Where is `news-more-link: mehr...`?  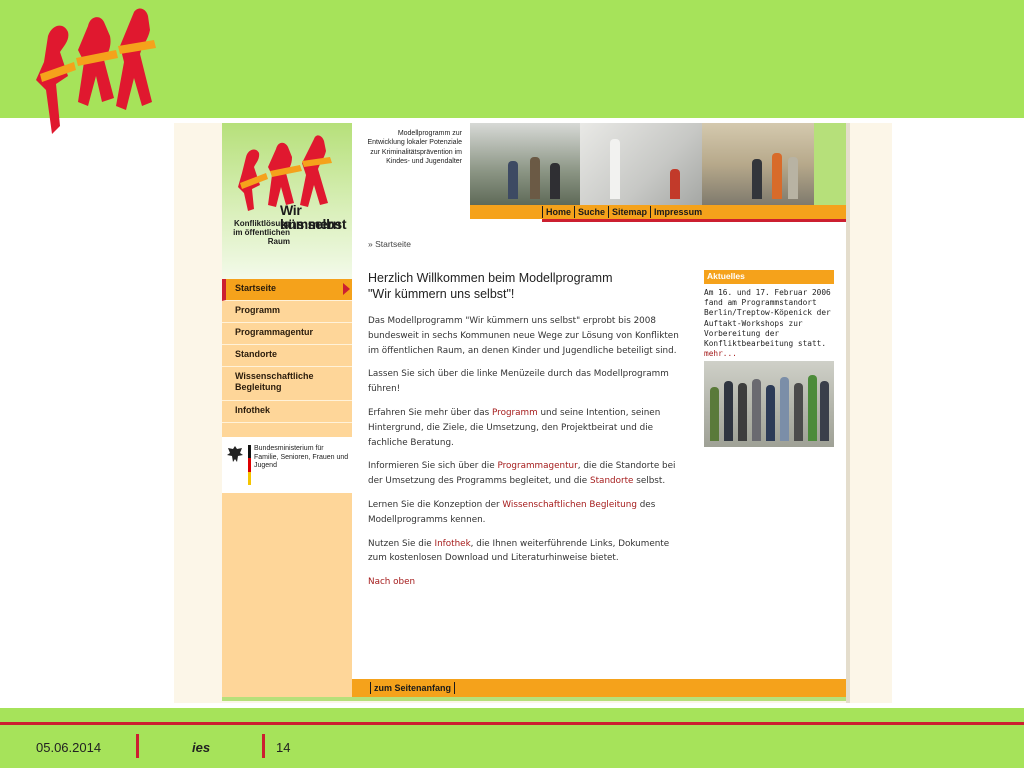 news-more-link: mehr... is located at coordinates (720, 353).